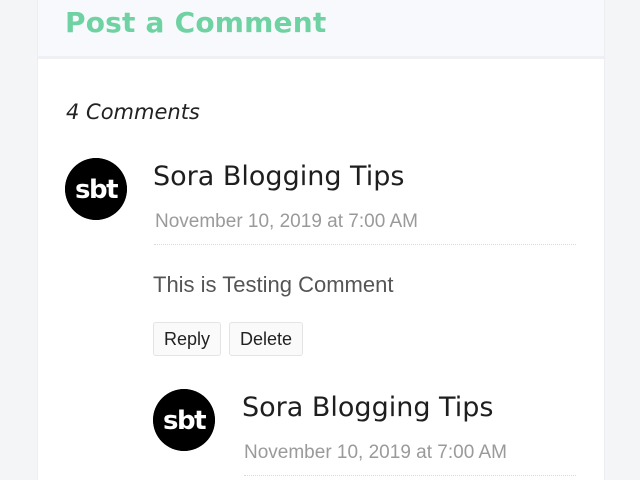  I want to click on comment-text: This is Testing Comment, so click(273, 284).